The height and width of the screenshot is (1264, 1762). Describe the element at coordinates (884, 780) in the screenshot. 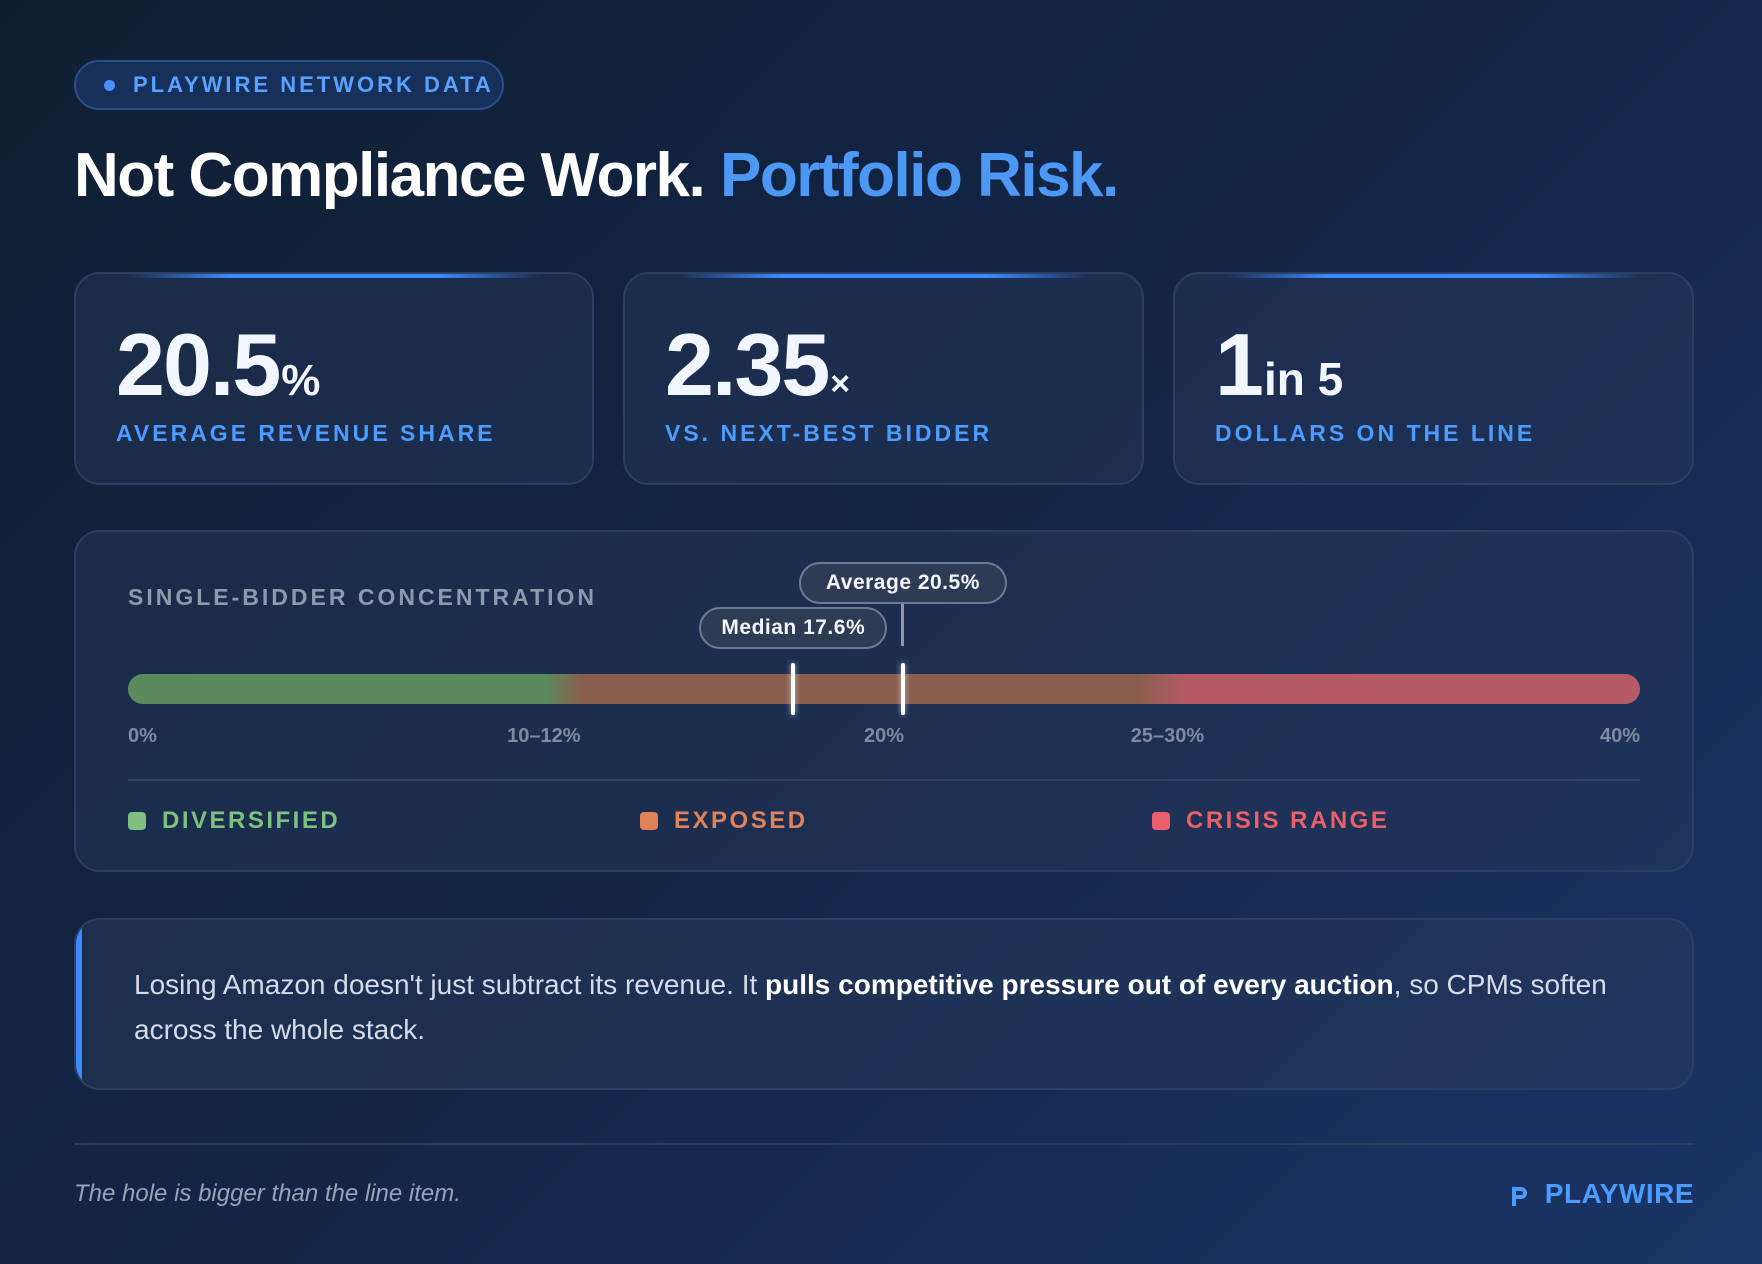

I see `divider` at that location.